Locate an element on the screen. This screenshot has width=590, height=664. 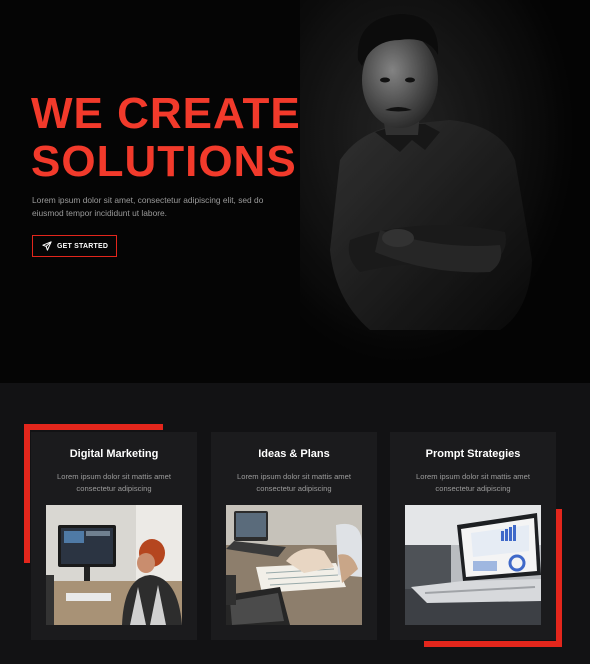
digital-marketing-image is located at coordinates (114, 565).